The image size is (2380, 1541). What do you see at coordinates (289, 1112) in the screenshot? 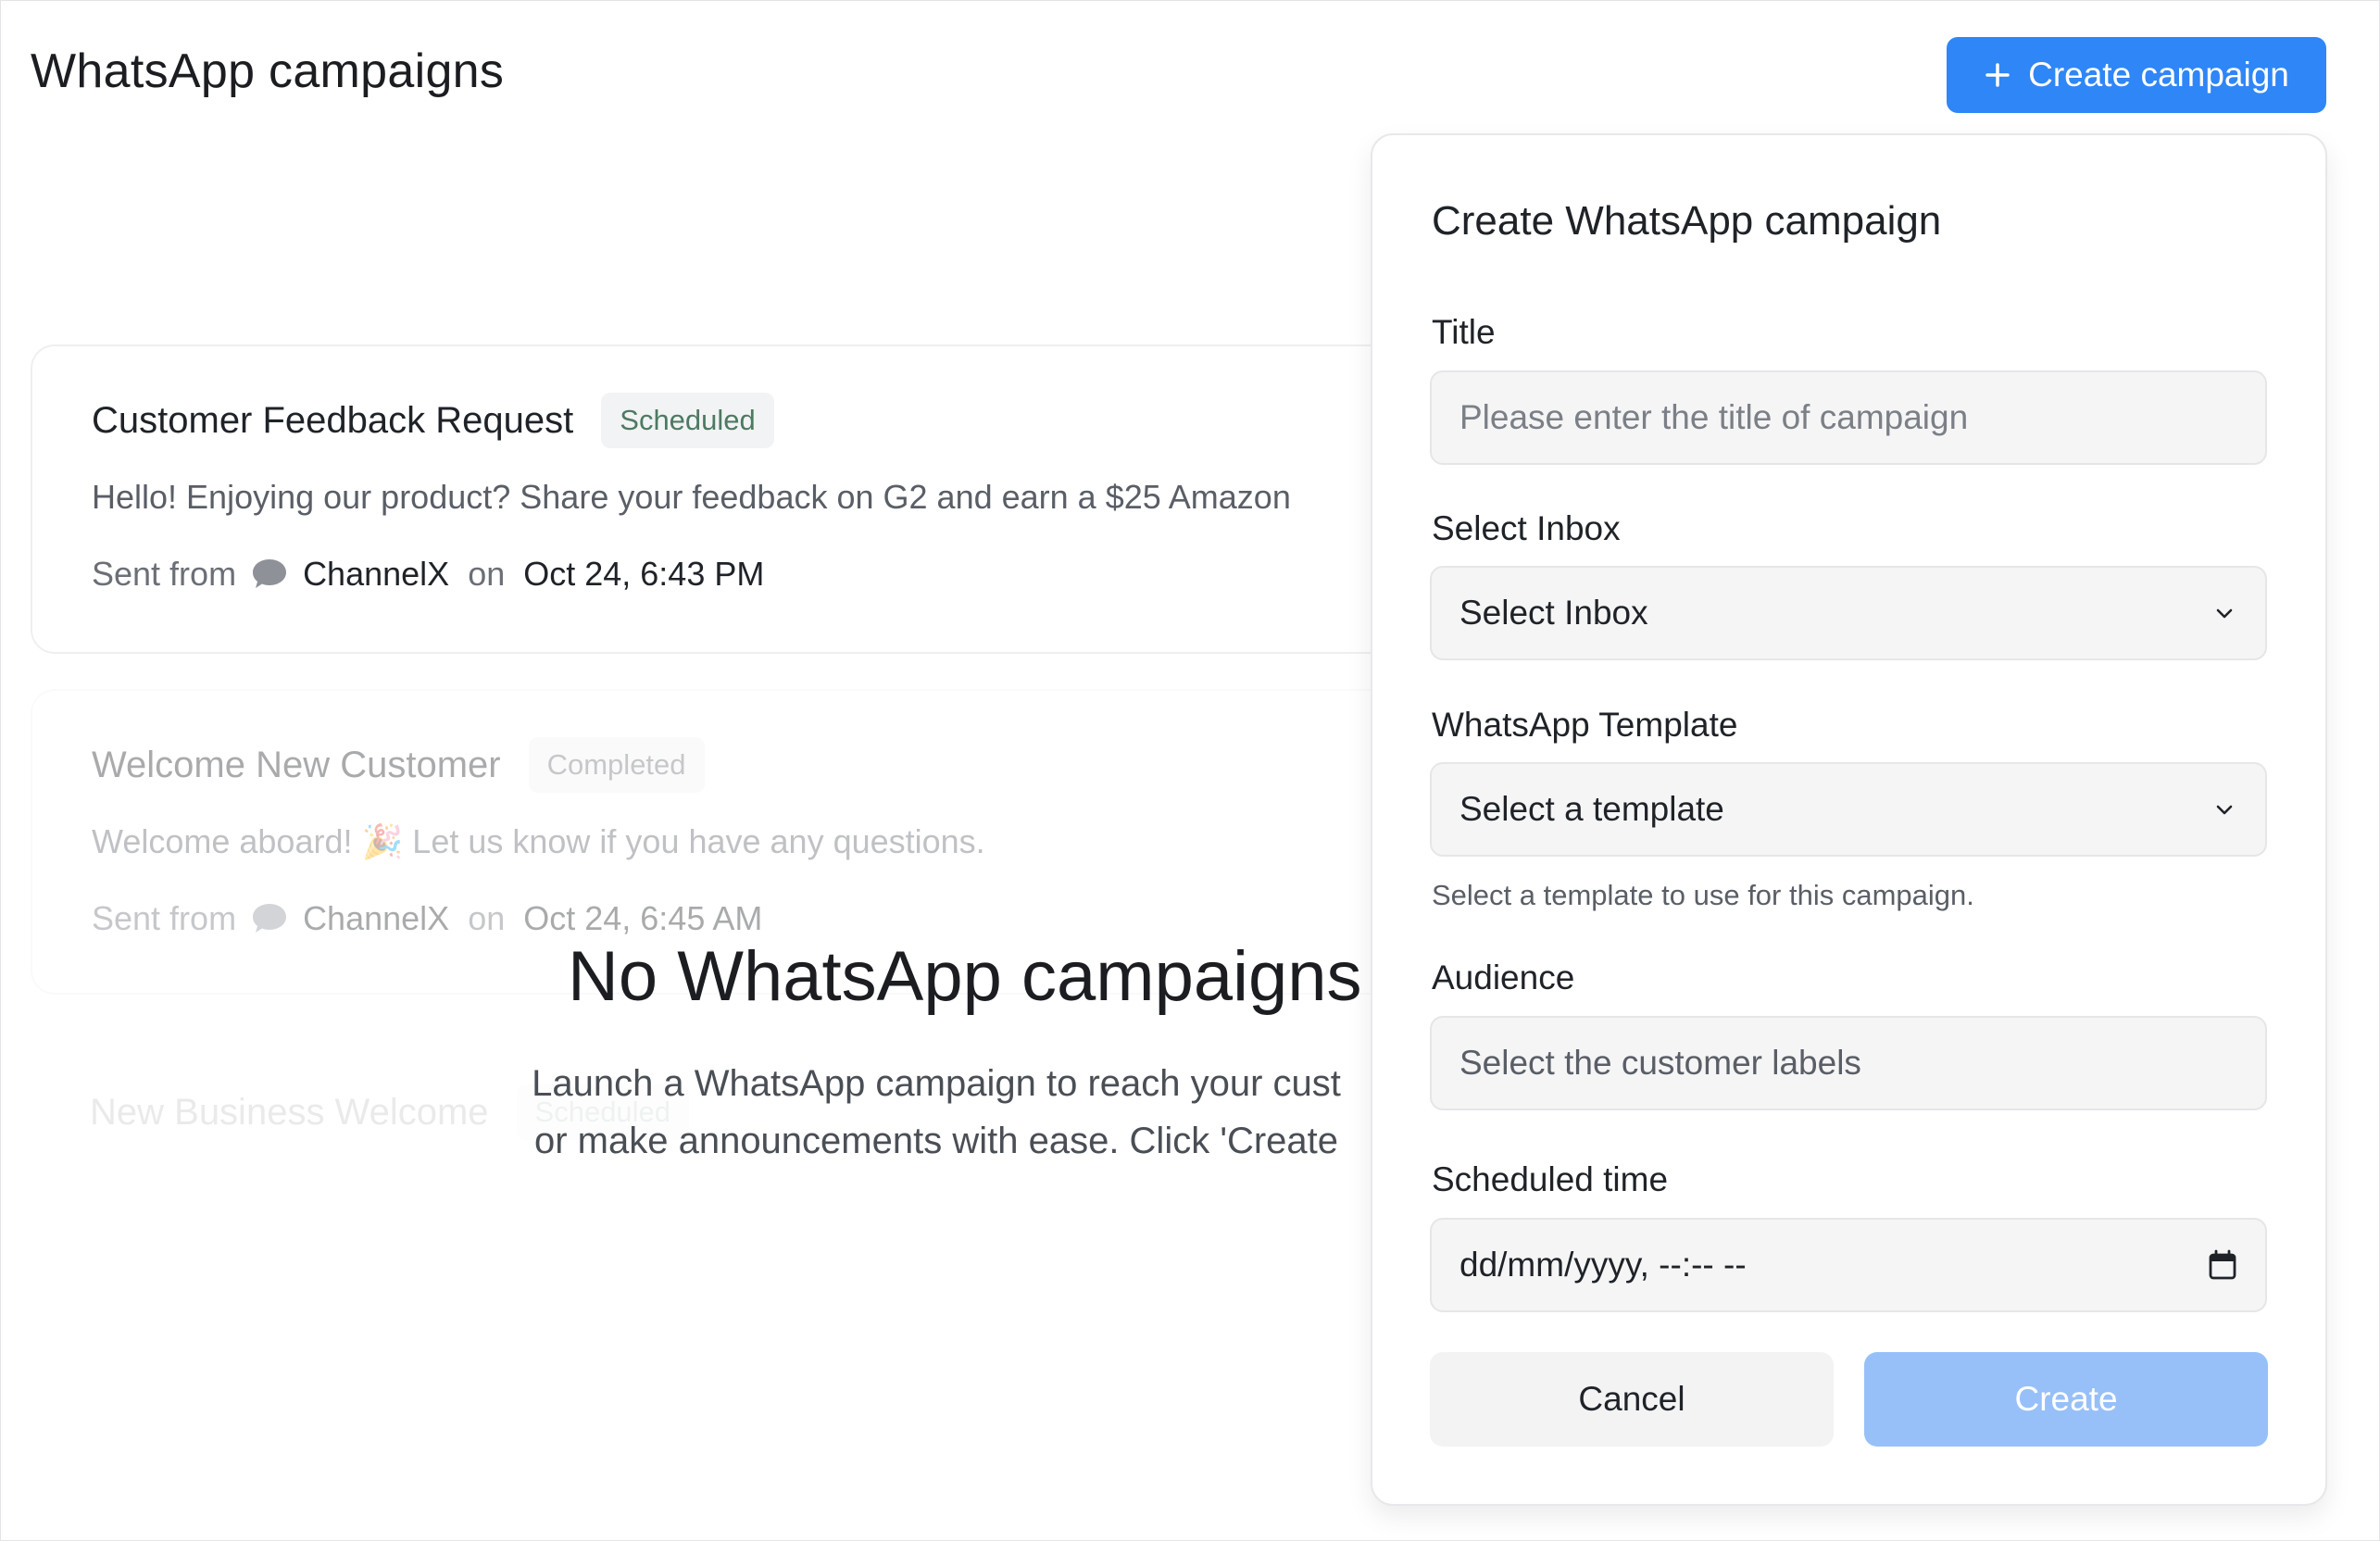
I see `campaign-title: New Business Welcome` at bounding box center [289, 1112].